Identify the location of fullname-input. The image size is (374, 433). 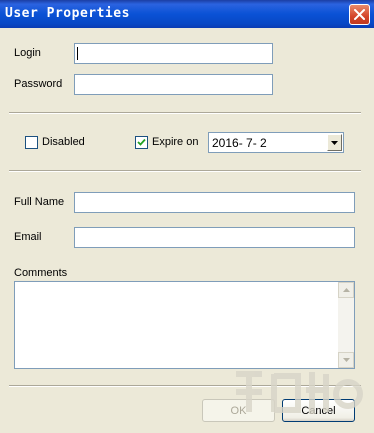
(214, 202).